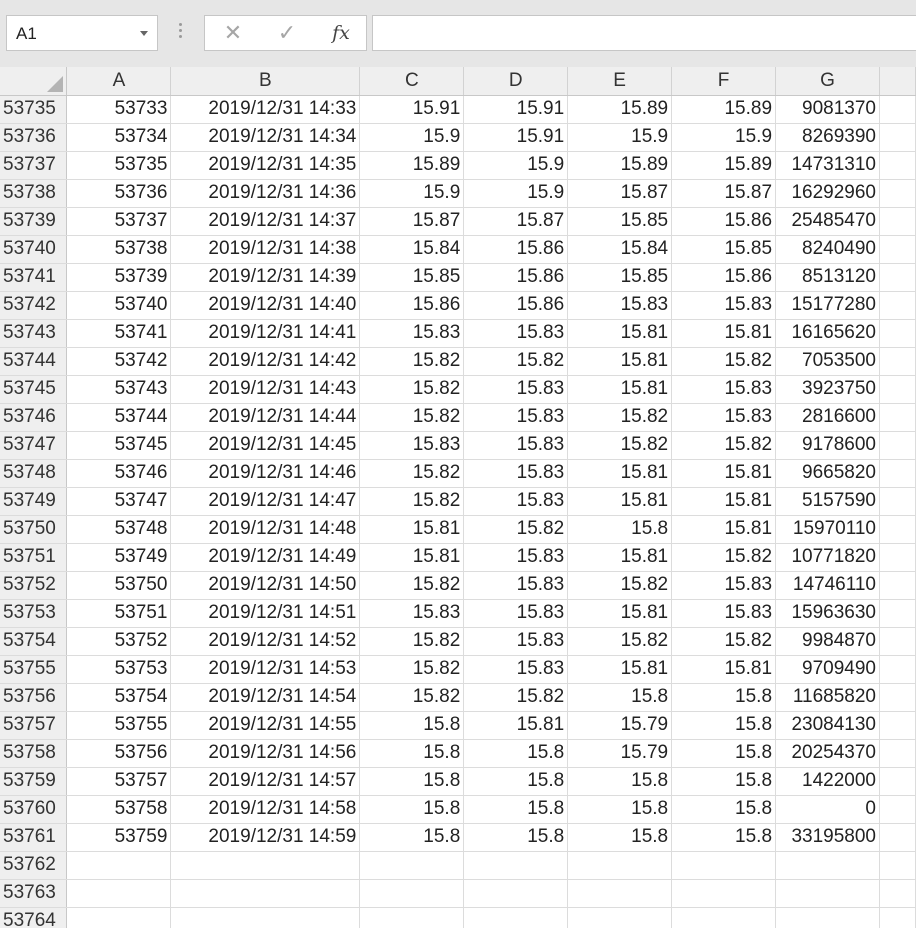 This screenshot has height=928, width=916. What do you see at coordinates (827, 917) in the screenshot?
I see `cell-g` at bounding box center [827, 917].